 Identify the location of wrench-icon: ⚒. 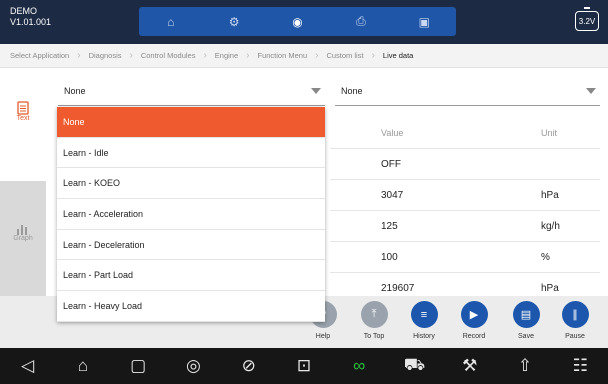
(470, 366).